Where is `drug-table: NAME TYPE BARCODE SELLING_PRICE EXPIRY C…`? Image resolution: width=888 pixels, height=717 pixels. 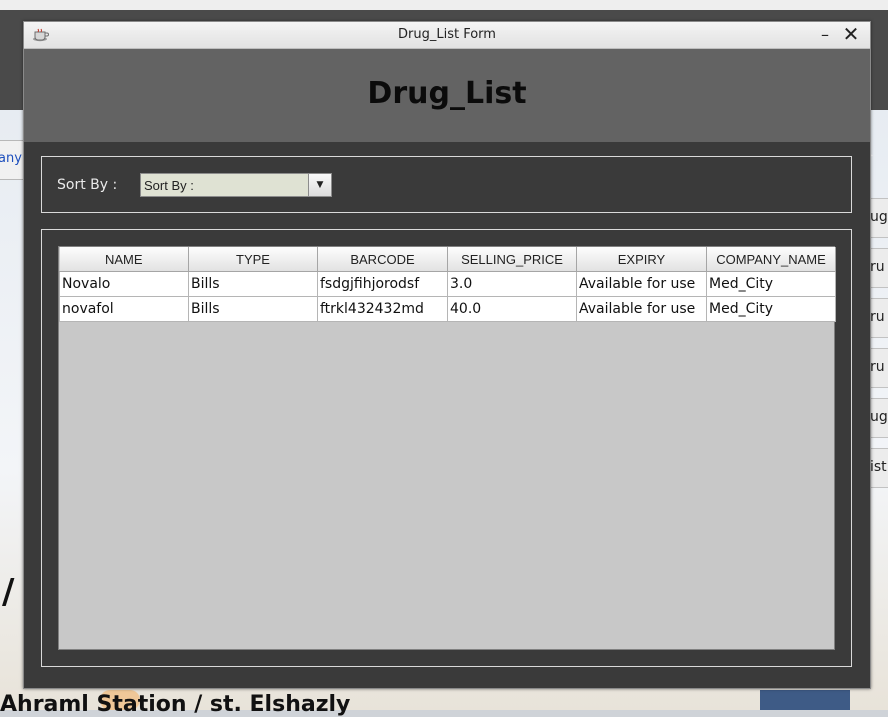
drug-table: NAME TYPE BARCODE SELLING_PRICE EXPIRY C… is located at coordinates (447, 284).